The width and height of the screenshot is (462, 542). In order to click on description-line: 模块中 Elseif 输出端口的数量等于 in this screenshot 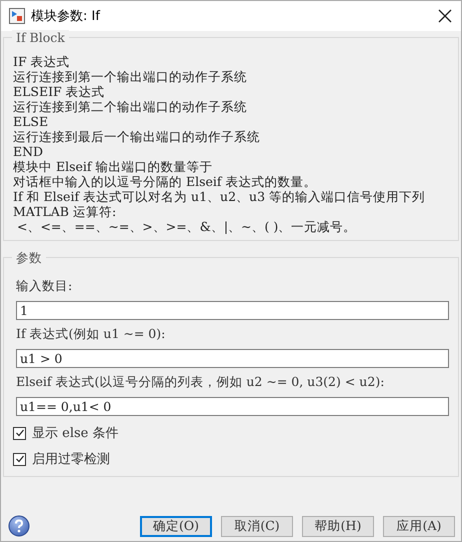, I will do `click(113, 166)`.